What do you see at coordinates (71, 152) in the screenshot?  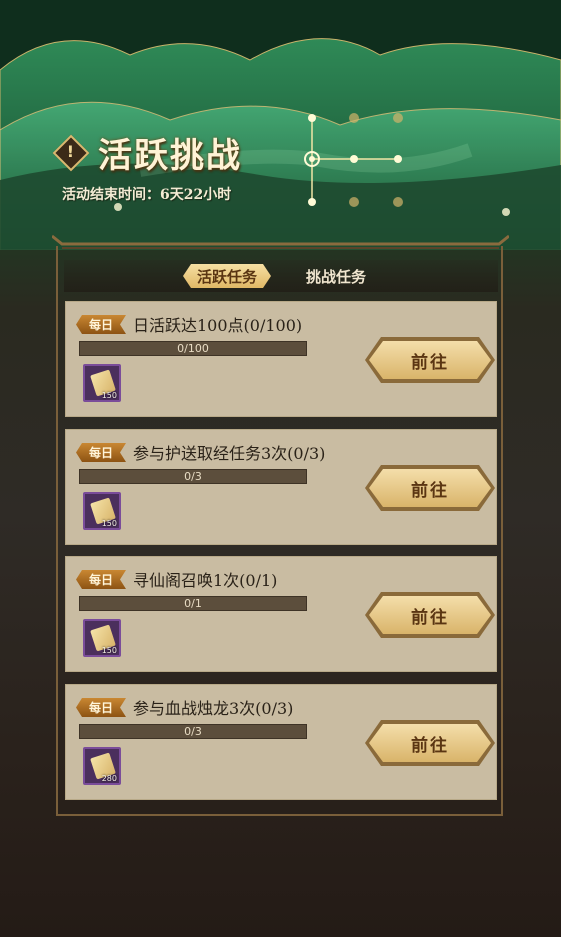 I see `alert-diamond-icon: !` at bounding box center [71, 152].